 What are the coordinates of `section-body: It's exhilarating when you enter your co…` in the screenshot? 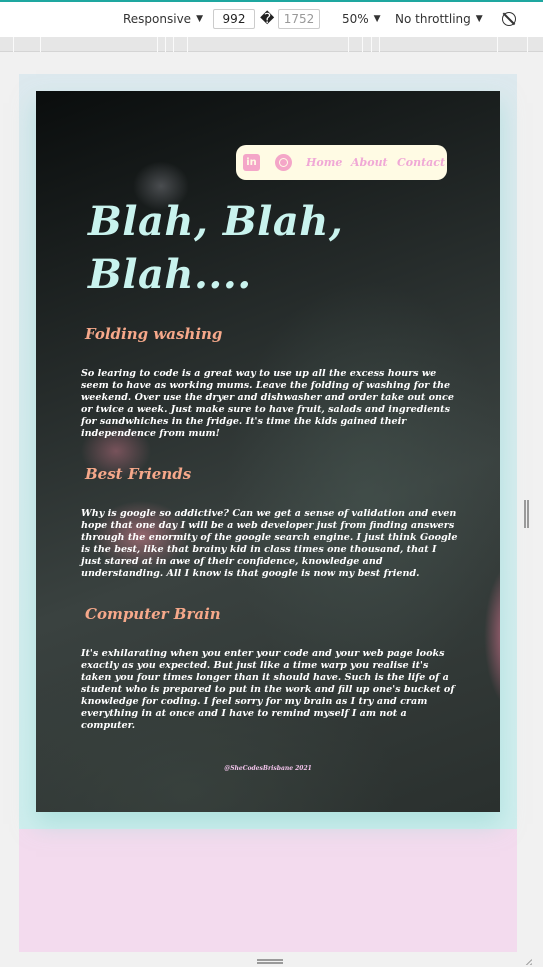 It's located at (268, 689).